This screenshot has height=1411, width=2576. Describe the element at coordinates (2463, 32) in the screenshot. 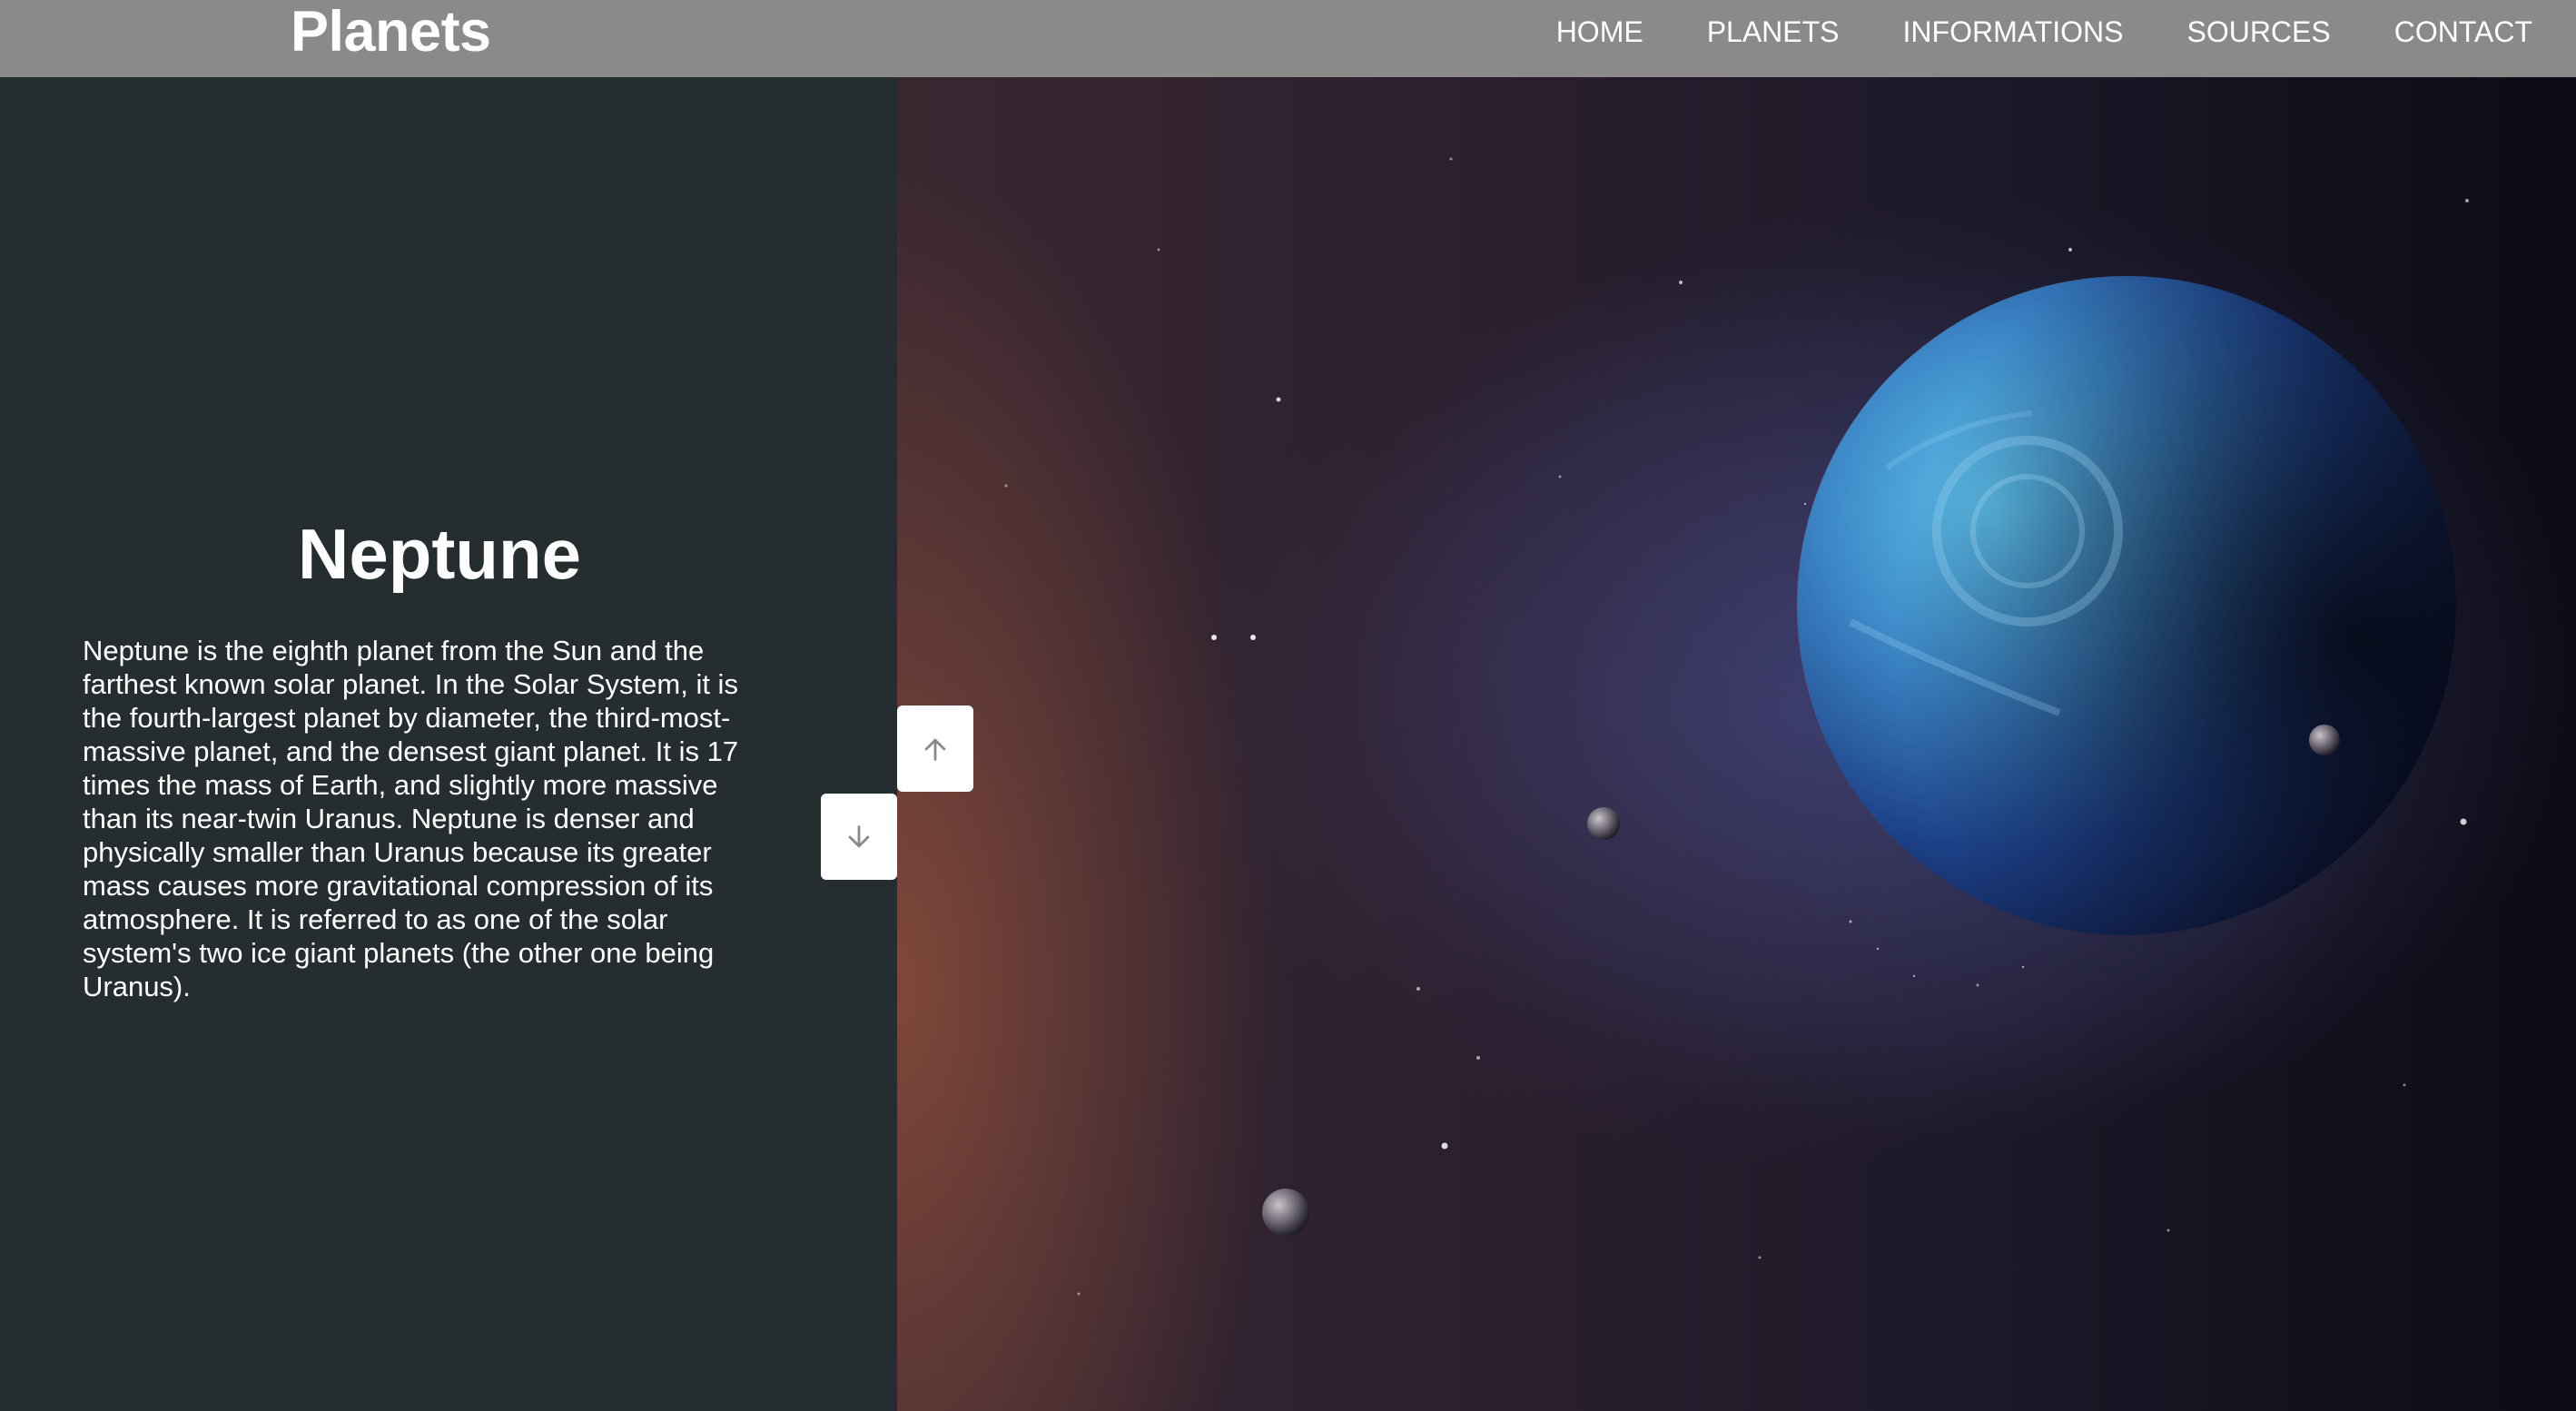

I see `nav-contact: CONTACT` at that location.